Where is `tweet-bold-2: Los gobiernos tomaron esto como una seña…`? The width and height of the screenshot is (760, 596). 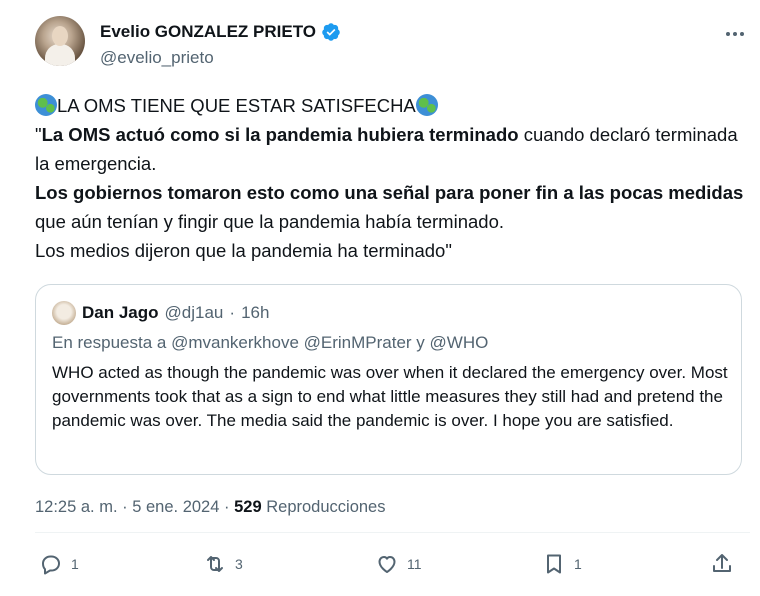
tweet-bold-2: Los gobiernos tomaron esto como una seña… is located at coordinates (389, 192).